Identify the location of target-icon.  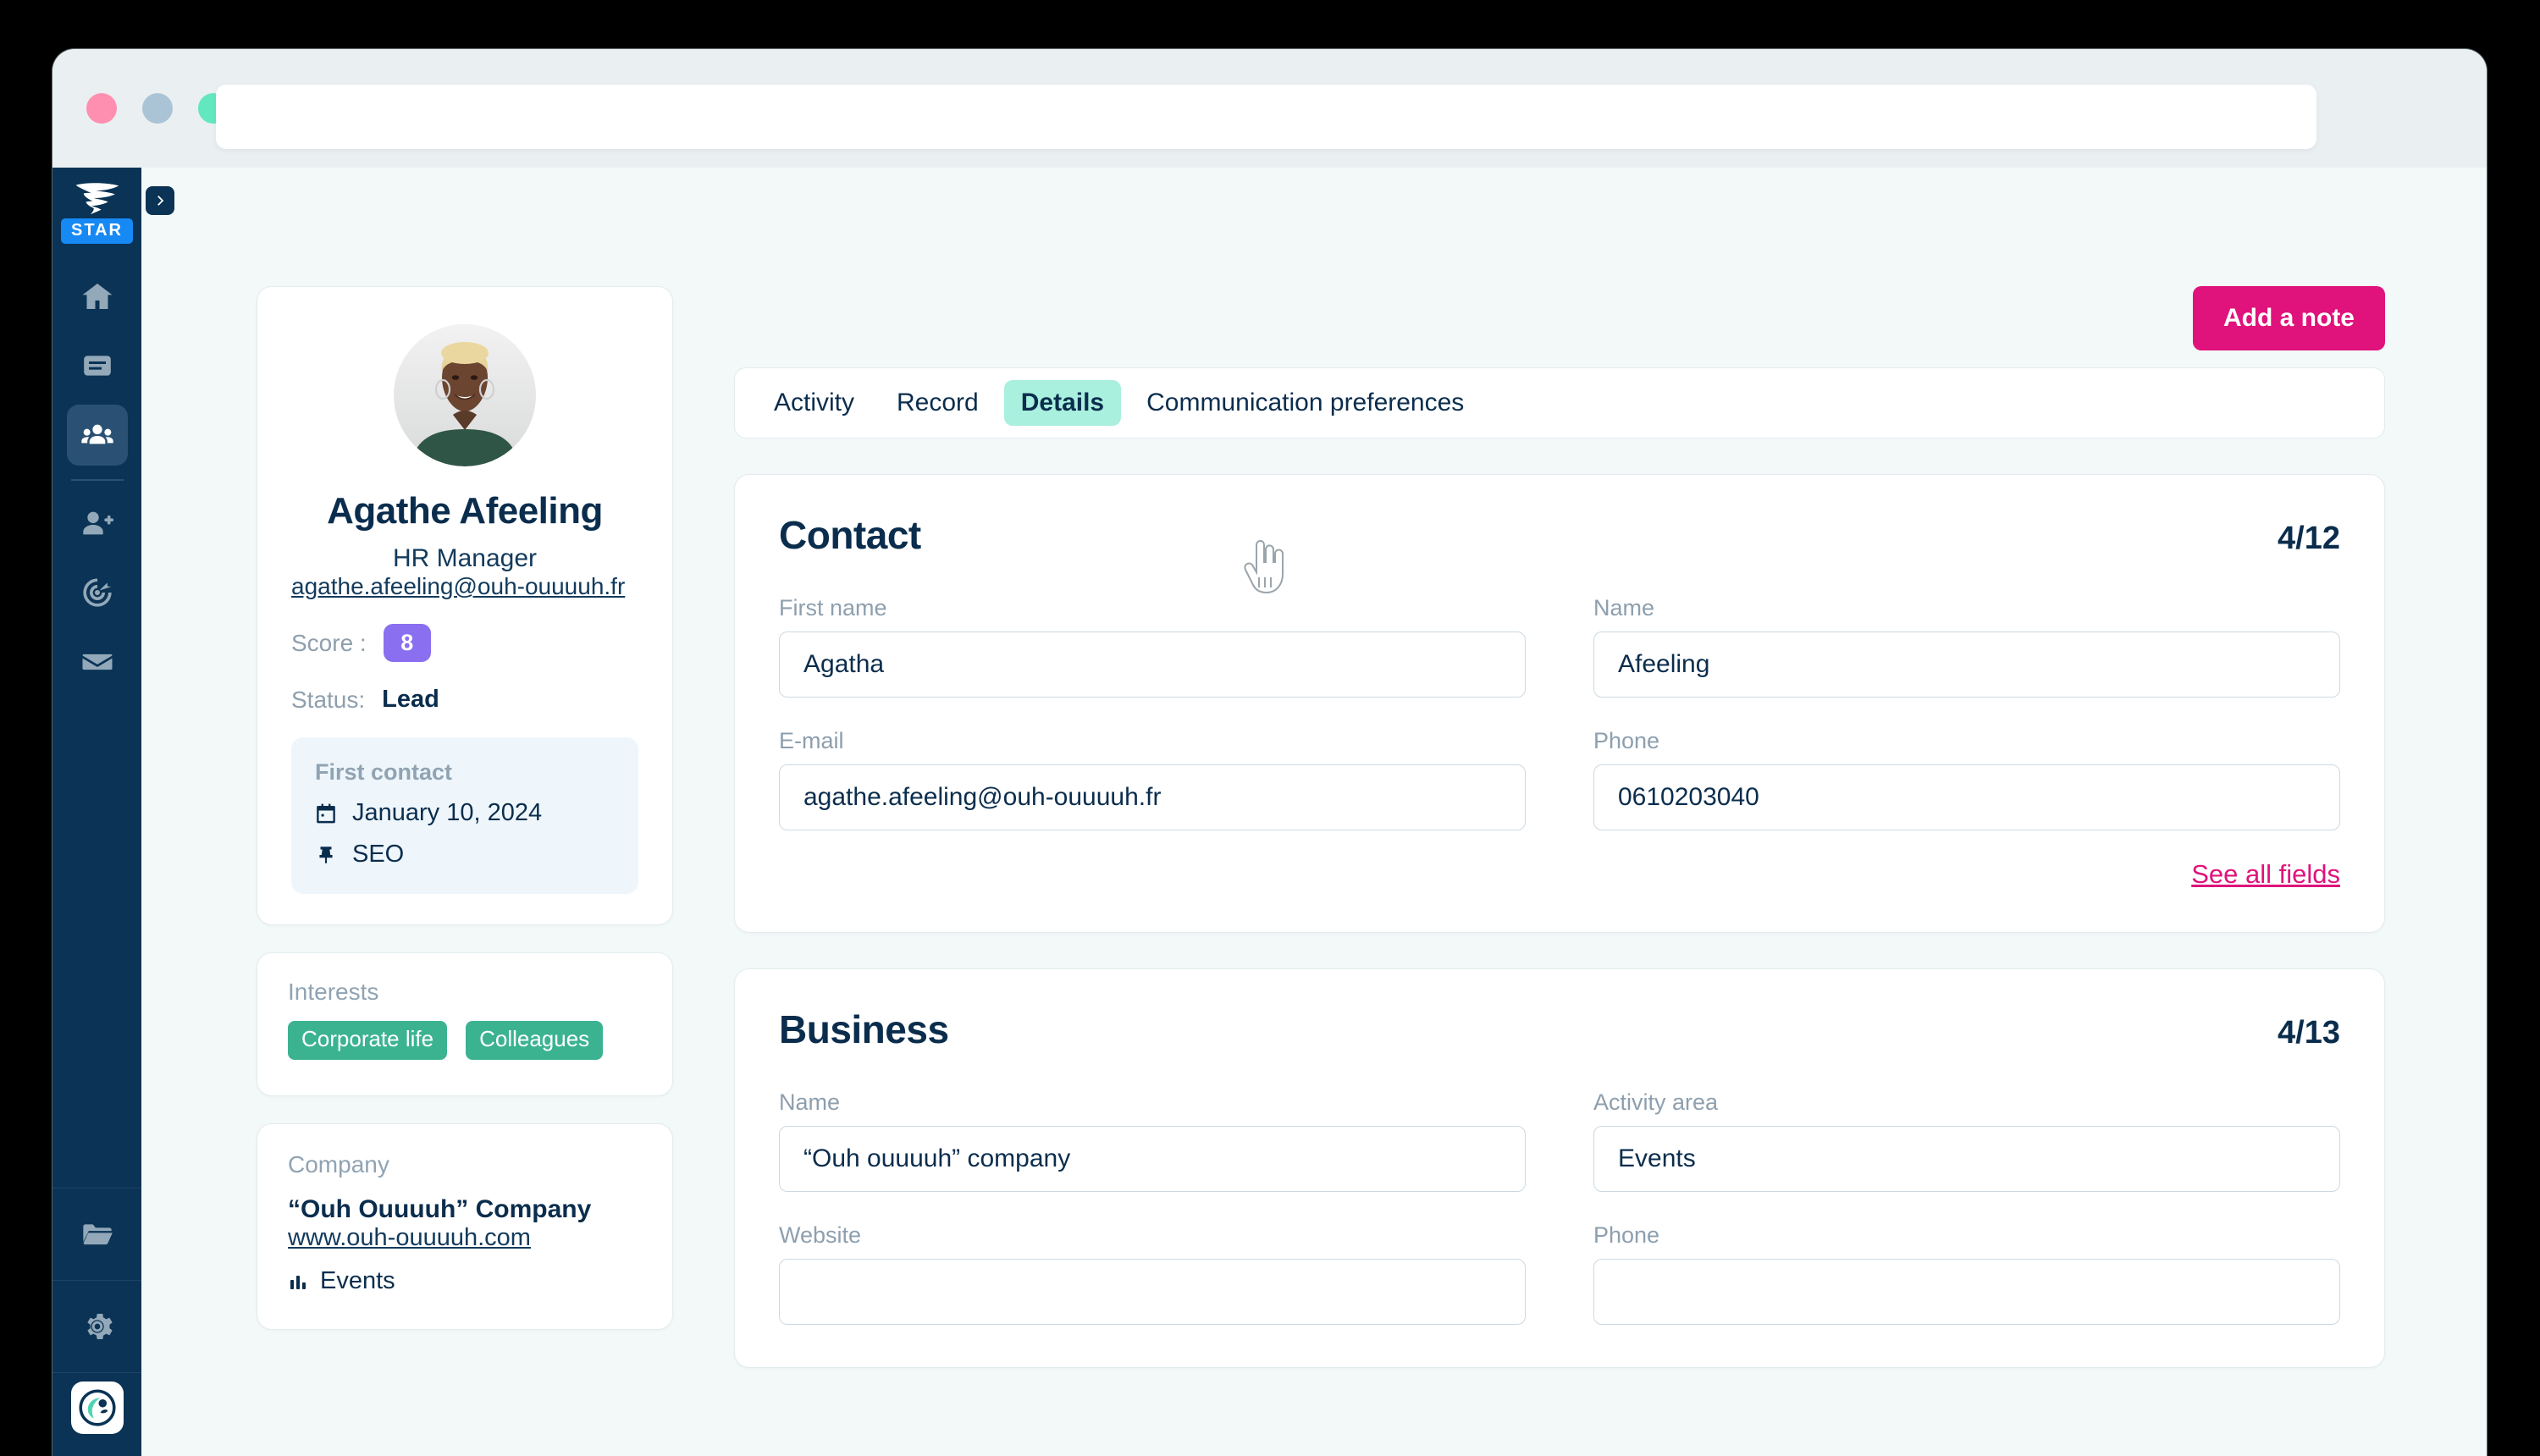
(97, 592).